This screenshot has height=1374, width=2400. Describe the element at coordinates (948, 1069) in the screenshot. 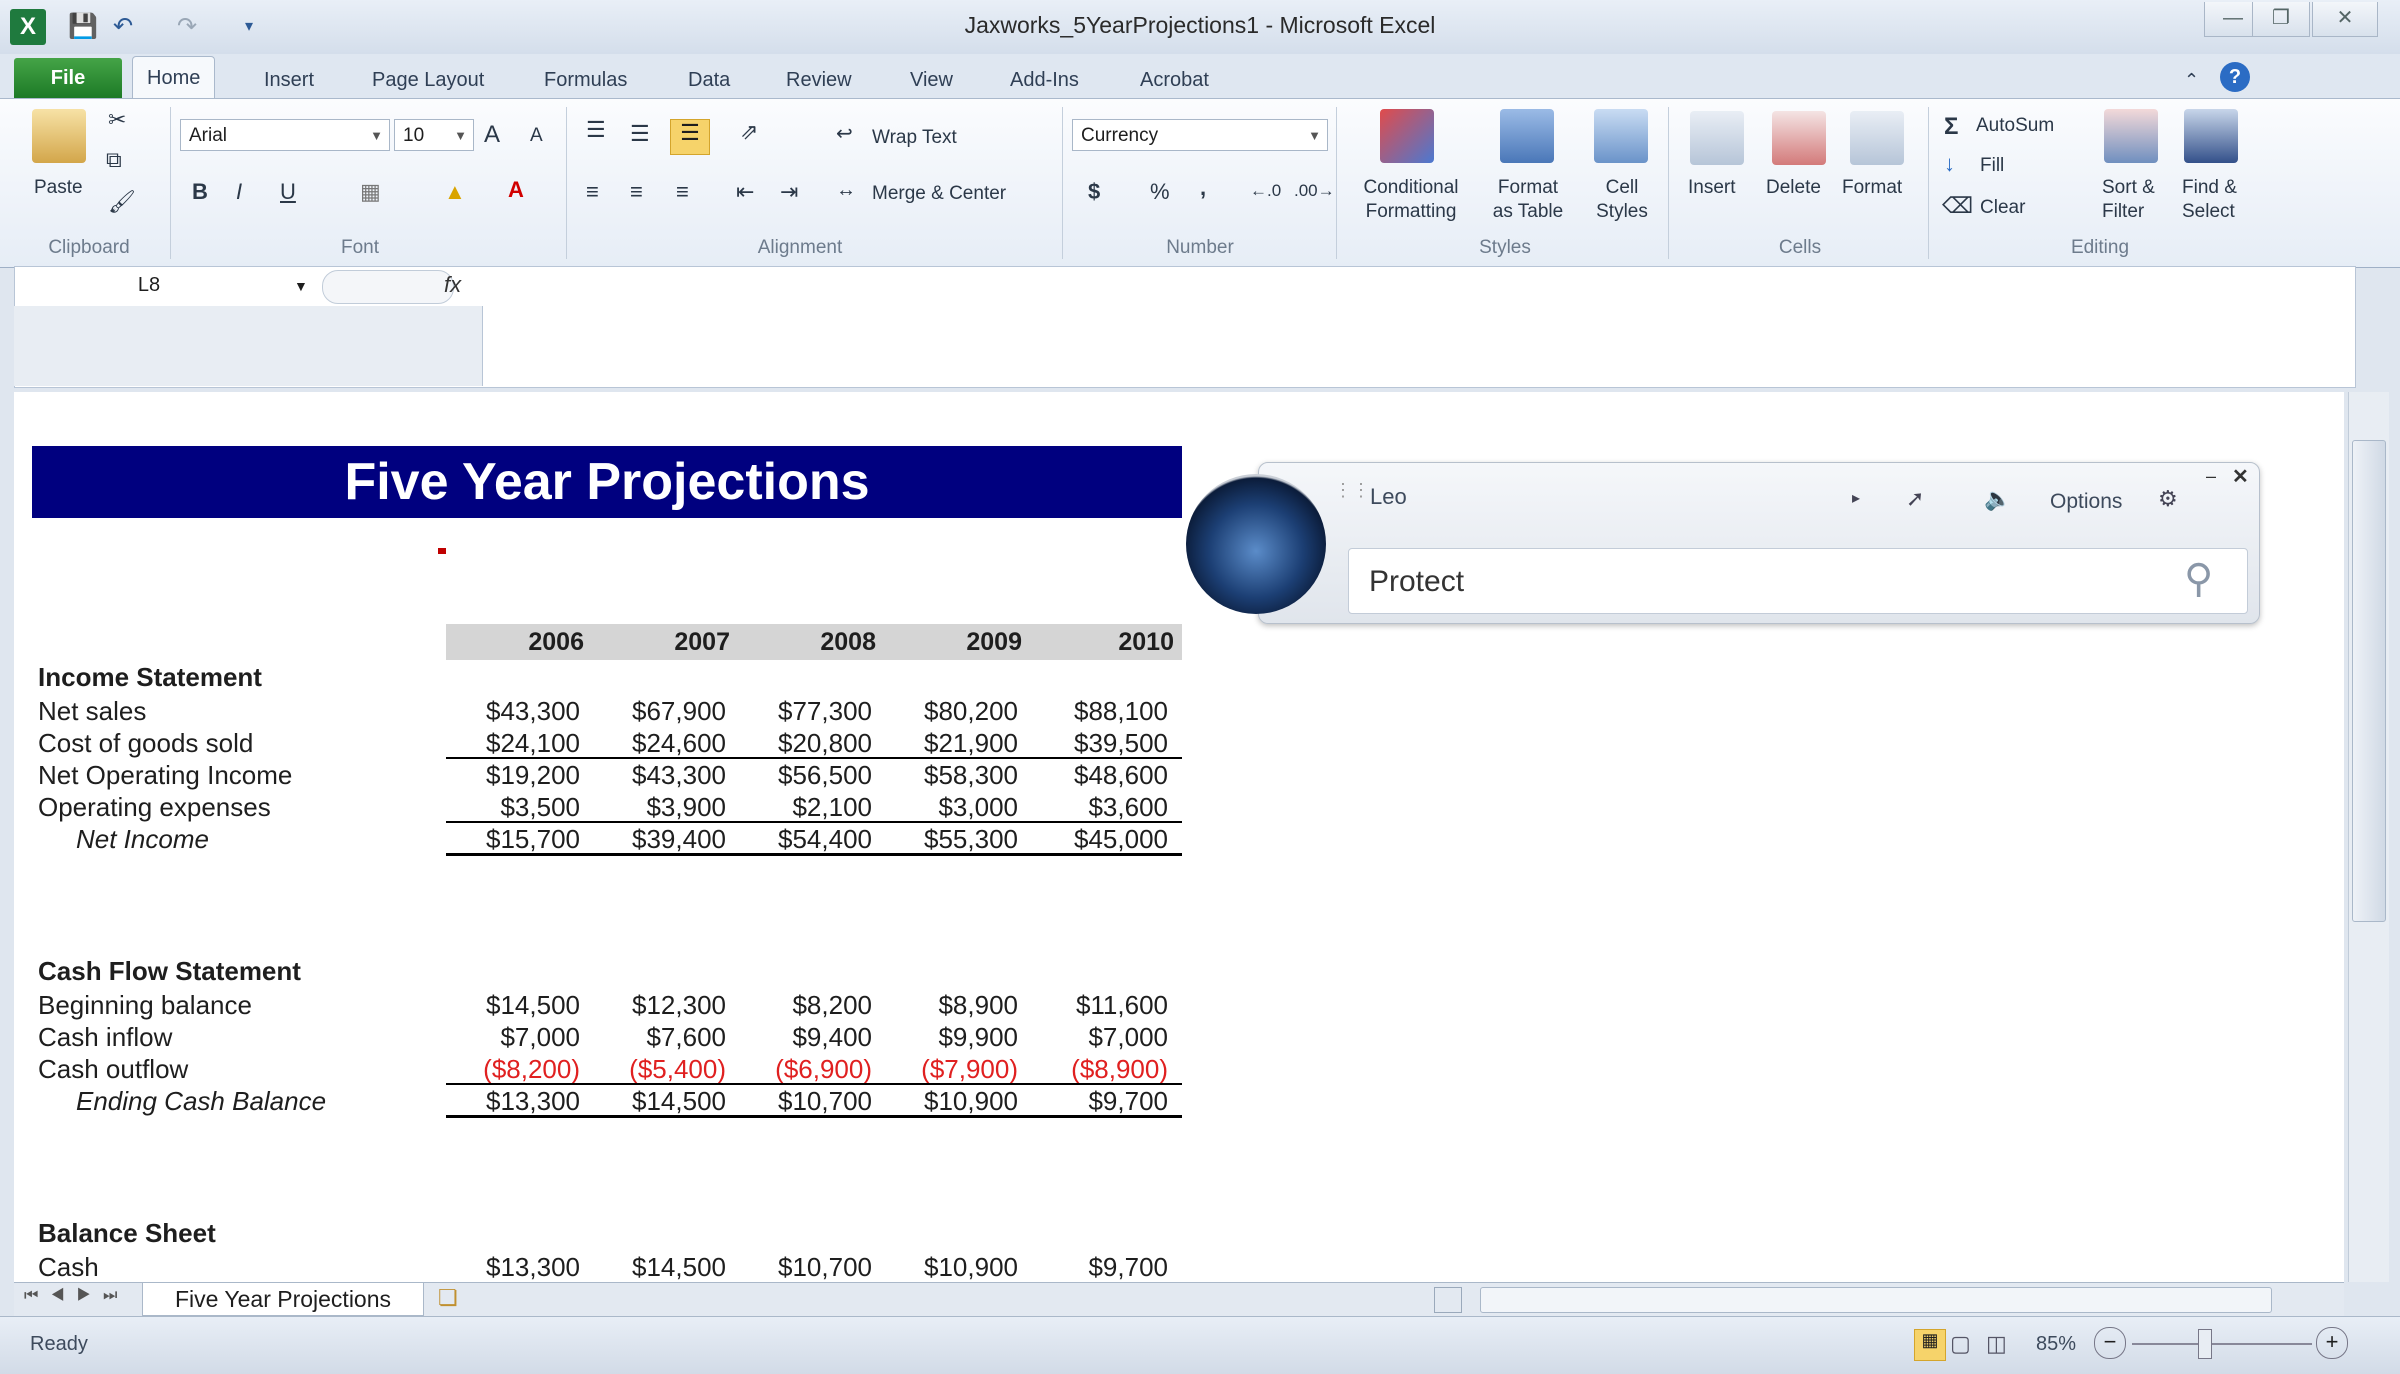

I see `value-cell-negative: ($7,900)` at that location.